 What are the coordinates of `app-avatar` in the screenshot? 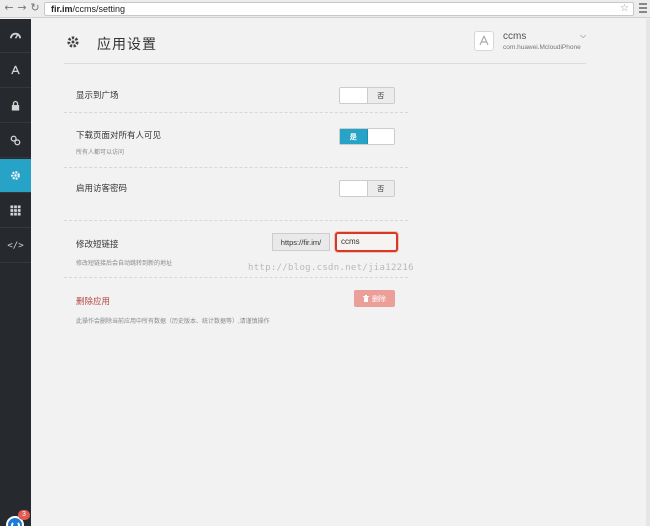 It's located at (484, 41).